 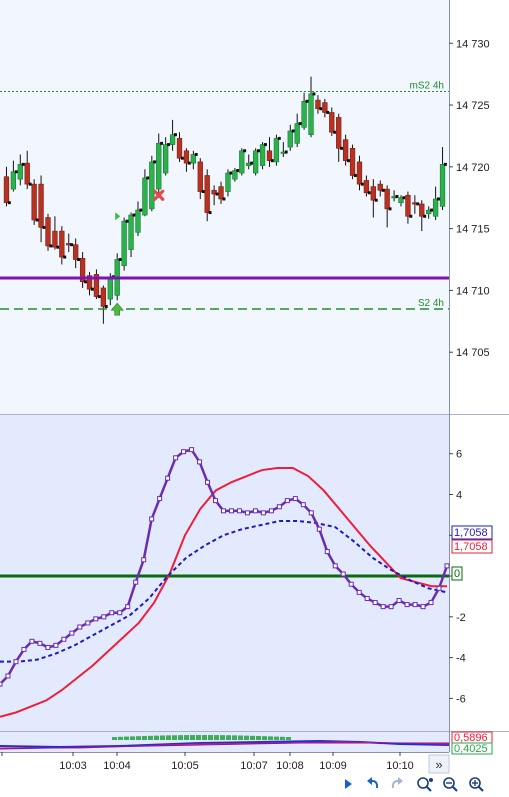 I want to click on zoom-reset-icon, so click(x=425, y=784).